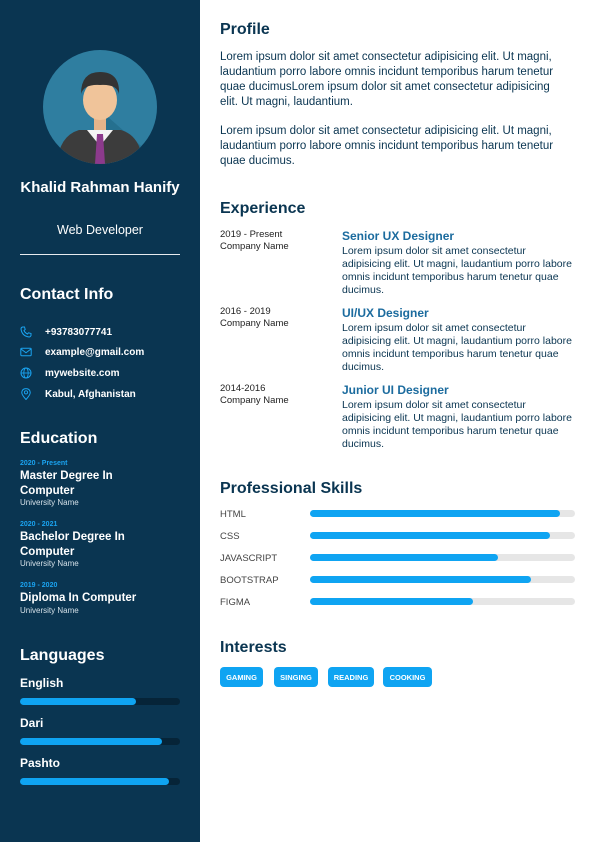 This screenshot has height=842, width=595. I want to click on education-years: 2019 - 2020, so click(39, 585).